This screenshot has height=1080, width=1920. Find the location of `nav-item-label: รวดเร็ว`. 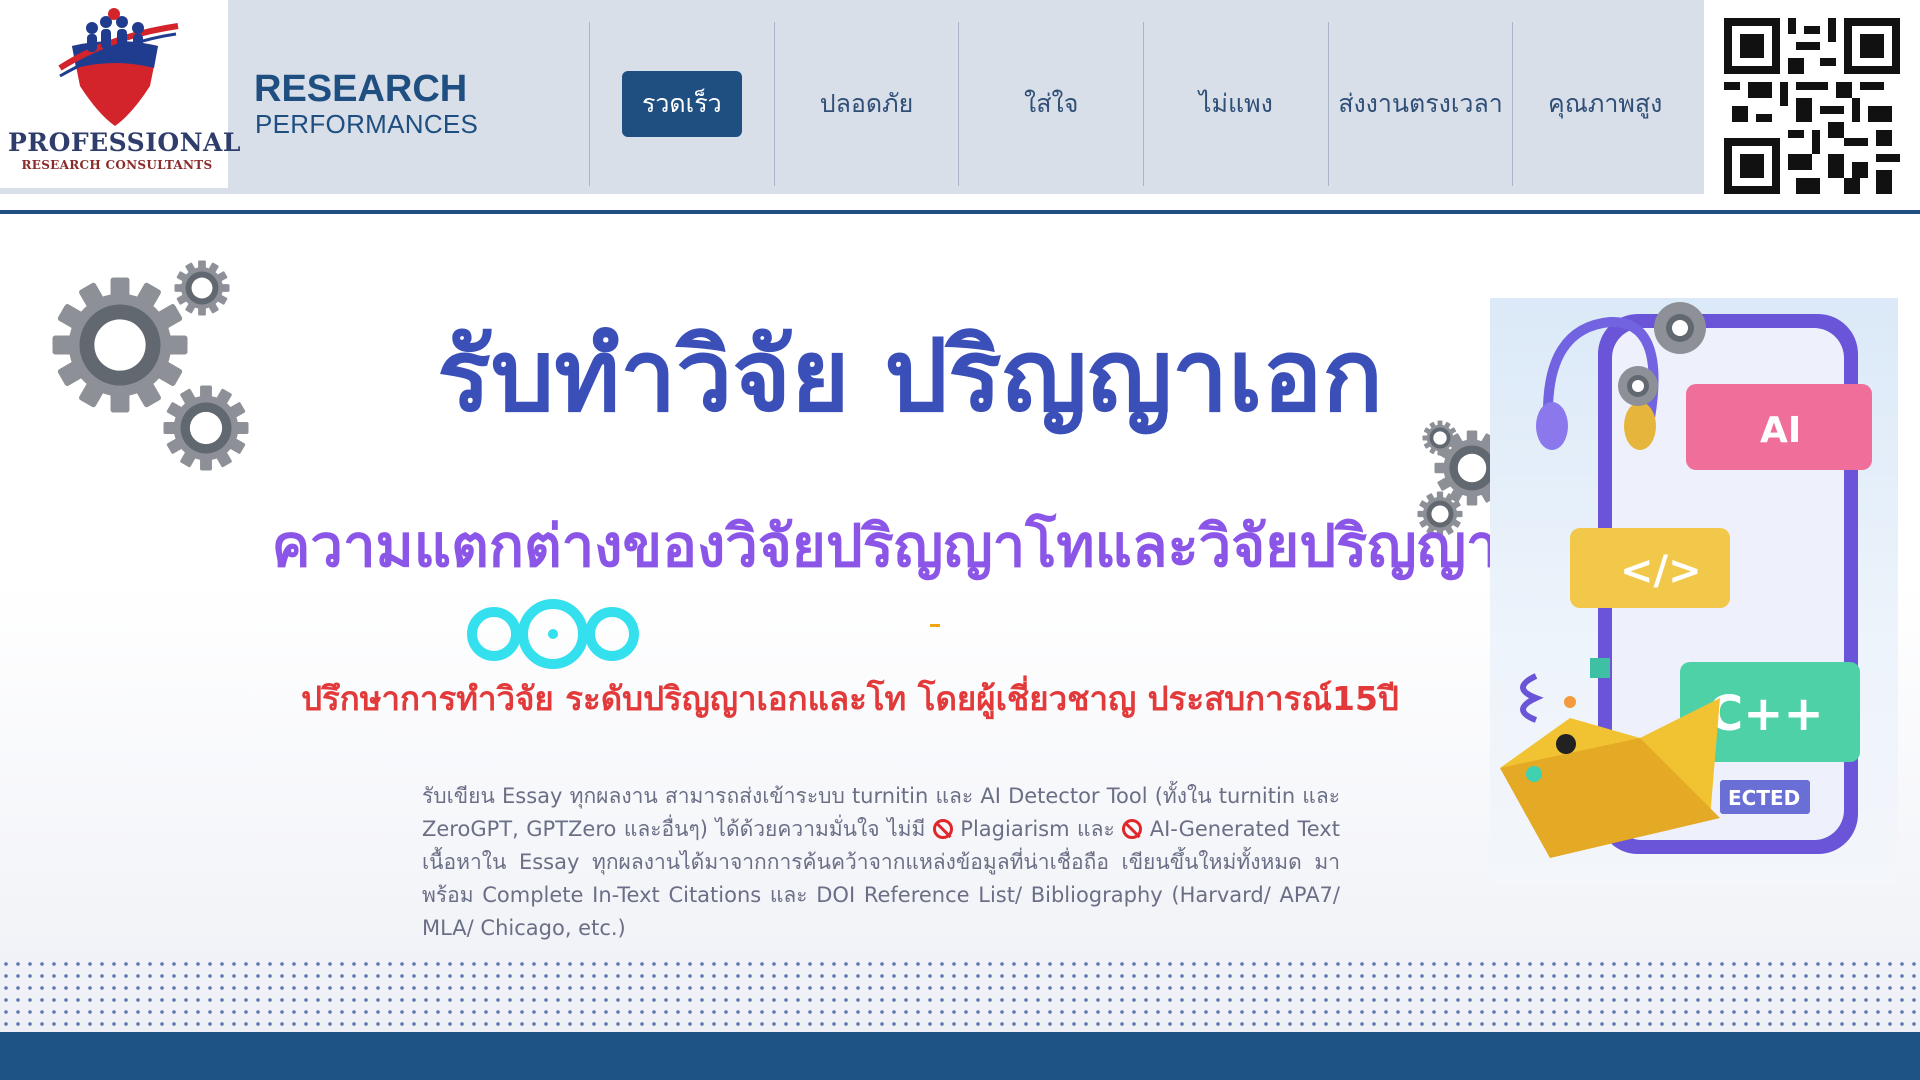

nav-item-label: รวดเร็ว is located at coordinates (681, 104).